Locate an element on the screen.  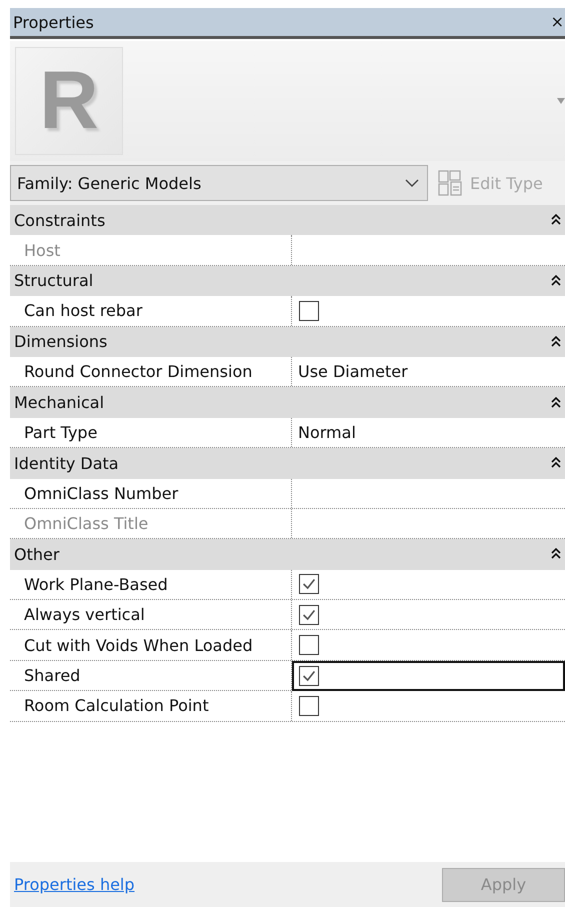
section-header: Other is located at coordinates (287, 554).